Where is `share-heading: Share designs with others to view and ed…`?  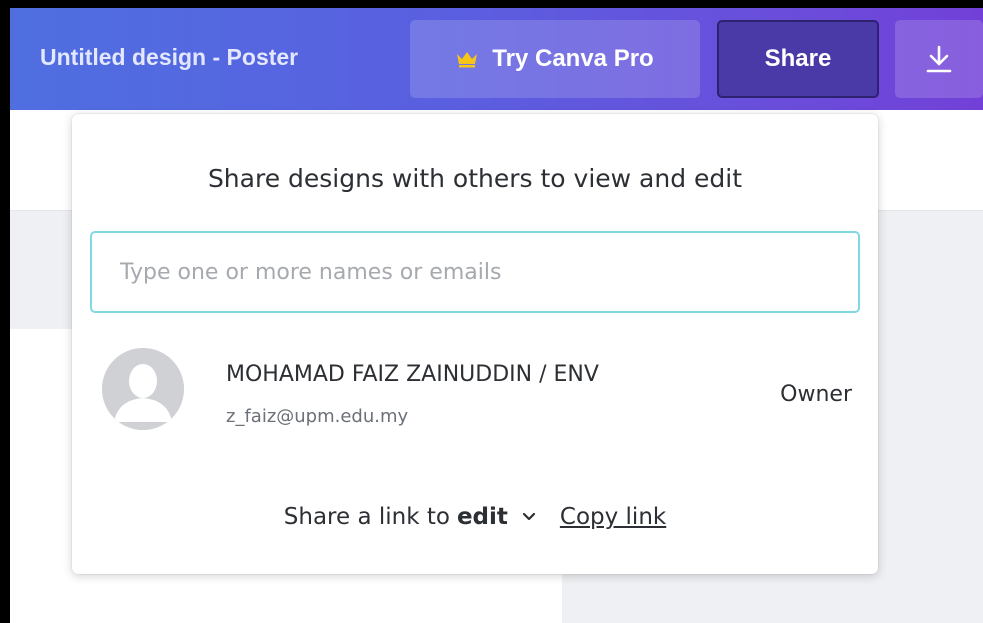
share-heading: Share designs with others to view and ed… is located at coordinates (475, 178).